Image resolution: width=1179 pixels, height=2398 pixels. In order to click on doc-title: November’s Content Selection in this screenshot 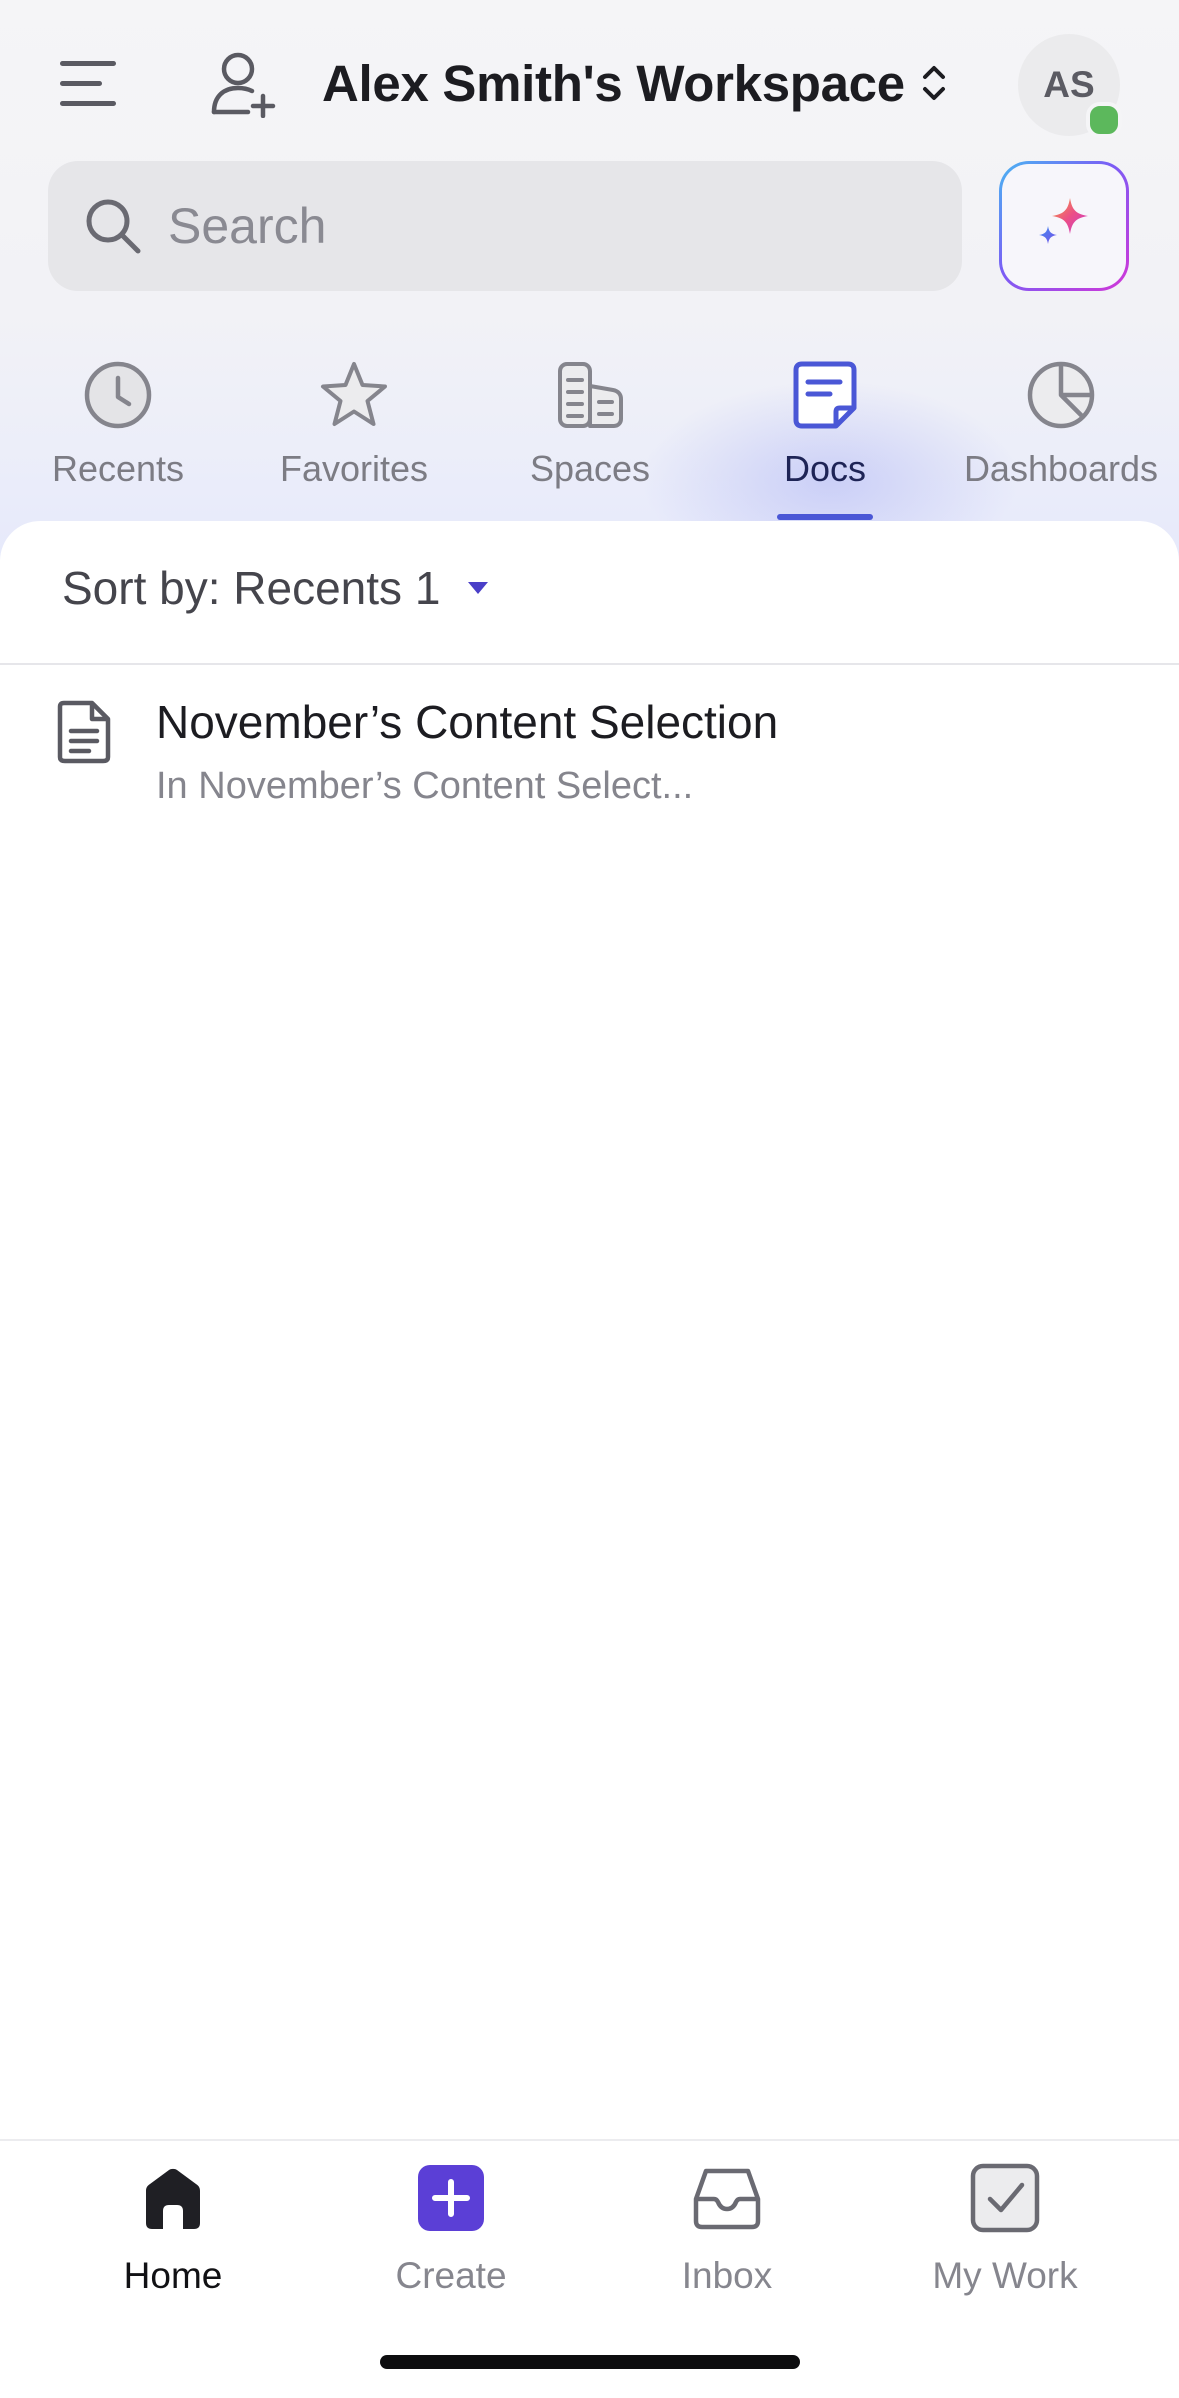, I will do `click(467, 722)`.